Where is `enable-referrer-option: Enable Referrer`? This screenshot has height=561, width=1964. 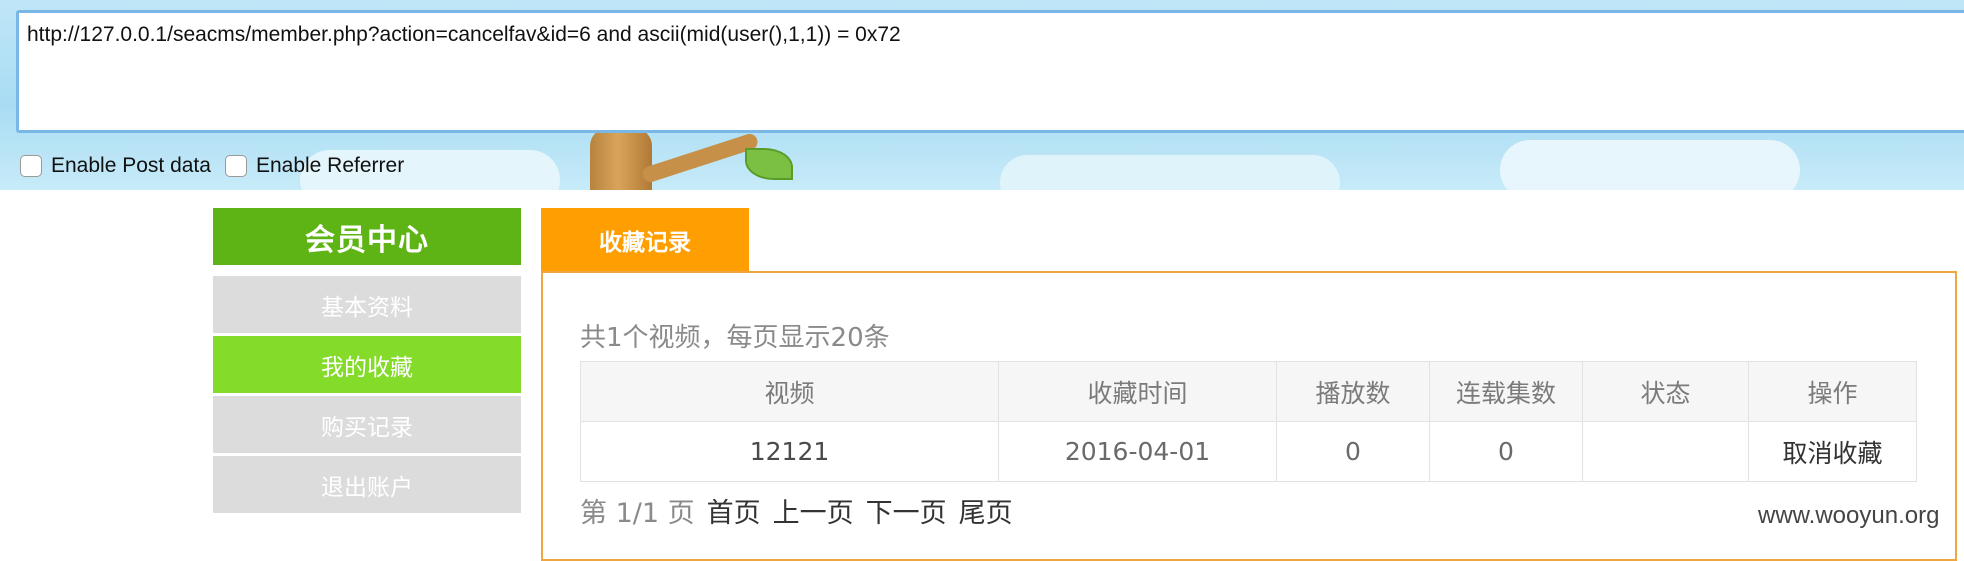
enable-referrer-option: Enable Referrer is located at coordinates (314, 166).